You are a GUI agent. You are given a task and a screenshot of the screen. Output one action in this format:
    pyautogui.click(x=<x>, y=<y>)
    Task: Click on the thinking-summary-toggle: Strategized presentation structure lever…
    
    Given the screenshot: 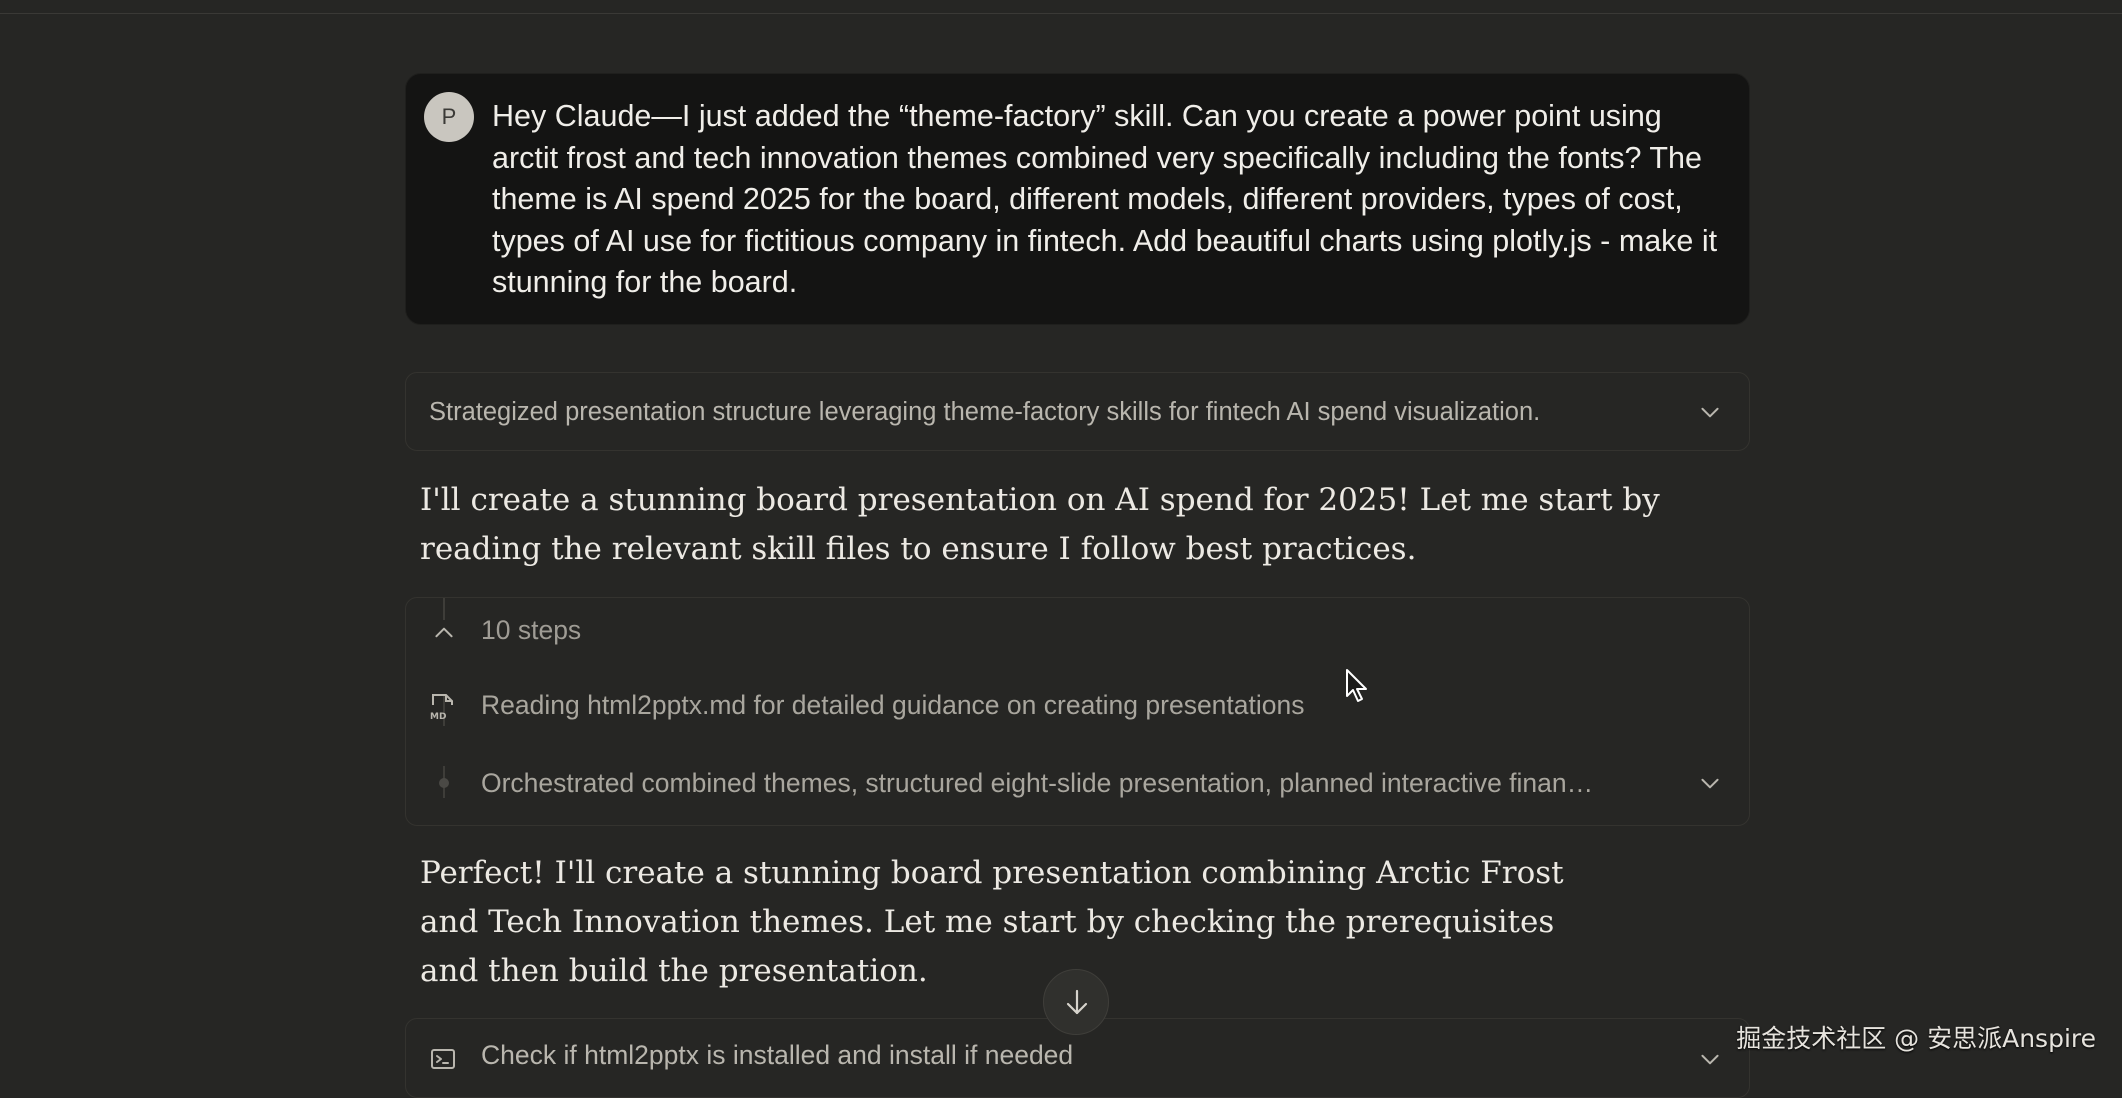 What is the action you would take?
    pyautogui.click(x=1077, y=411)
    